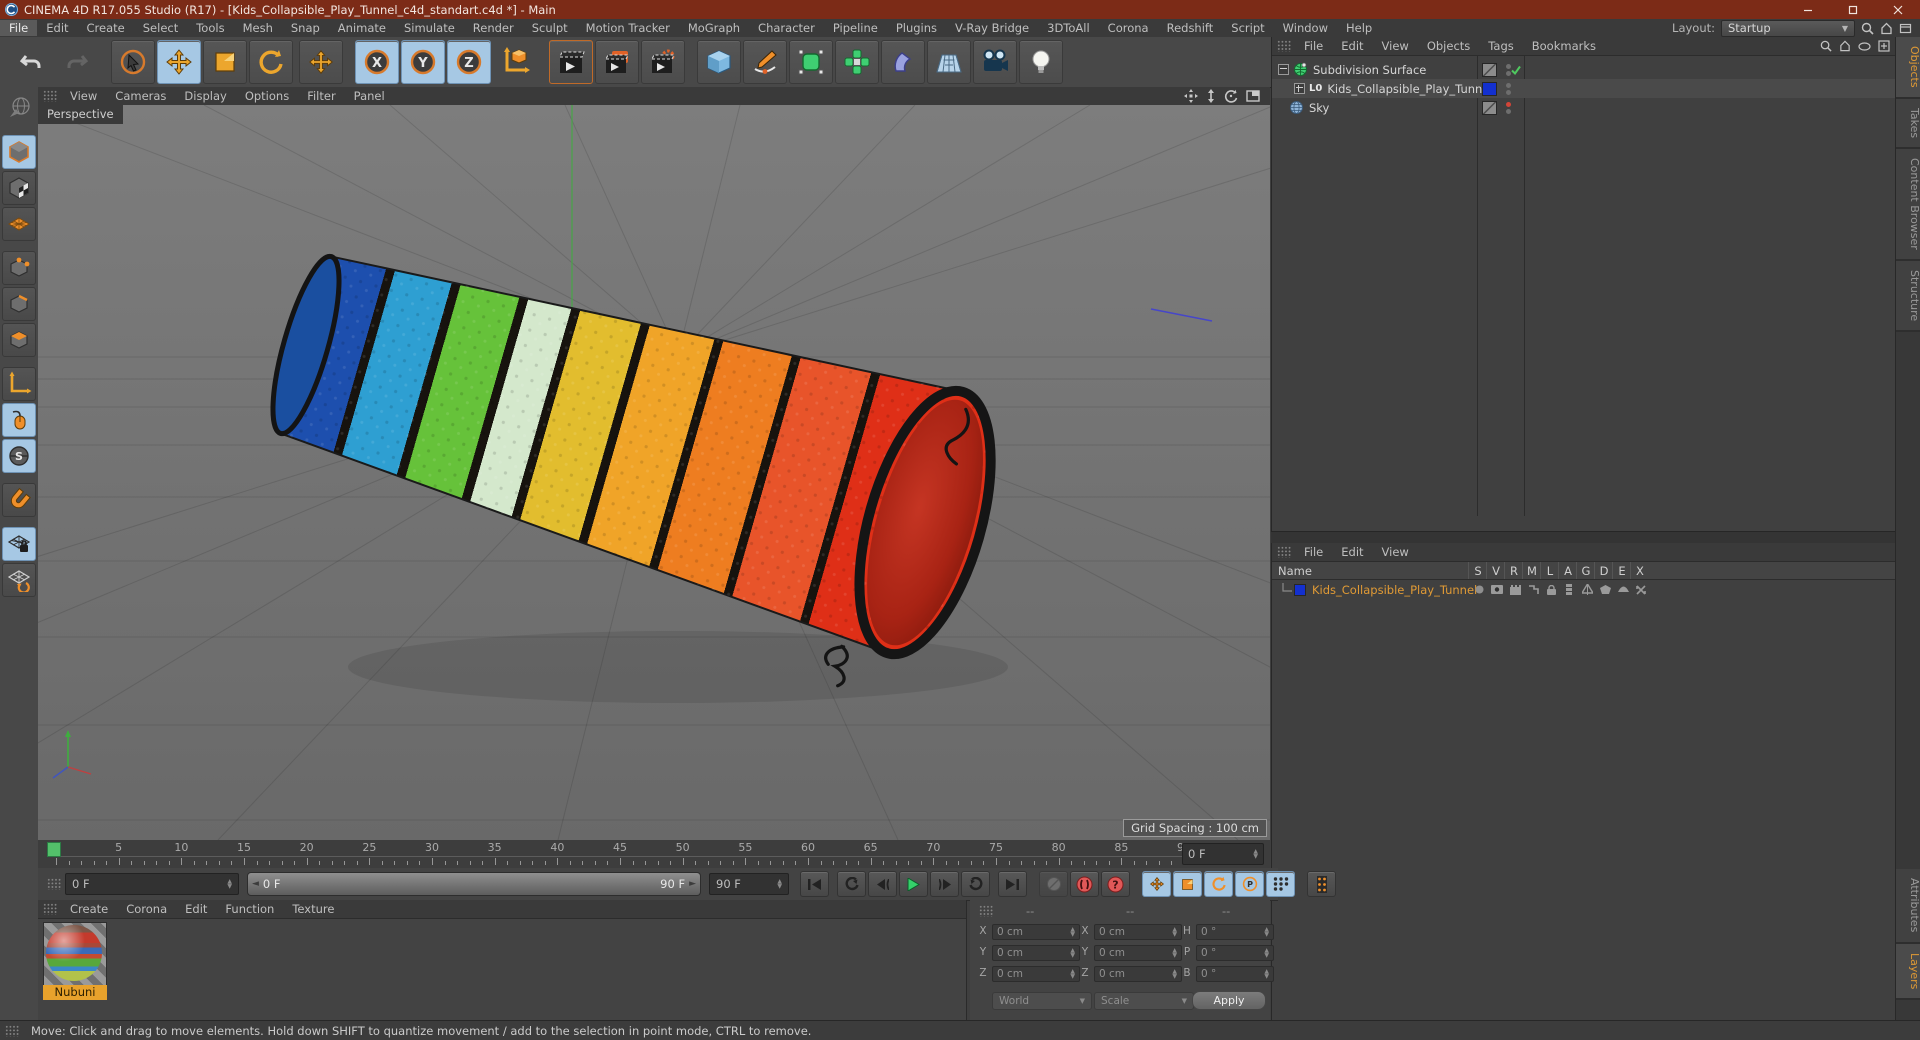  What do you see at coordinates (719, 62) in the screenshot?
I see `add-primitive-button` at bounding box center [719, 62].